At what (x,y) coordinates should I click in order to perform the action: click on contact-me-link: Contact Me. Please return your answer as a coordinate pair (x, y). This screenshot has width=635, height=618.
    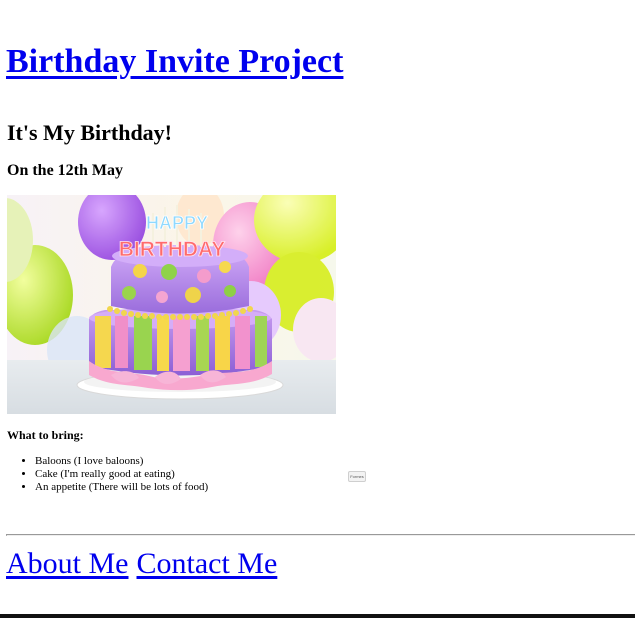
    Looking at the image, I should click on (207, 563).